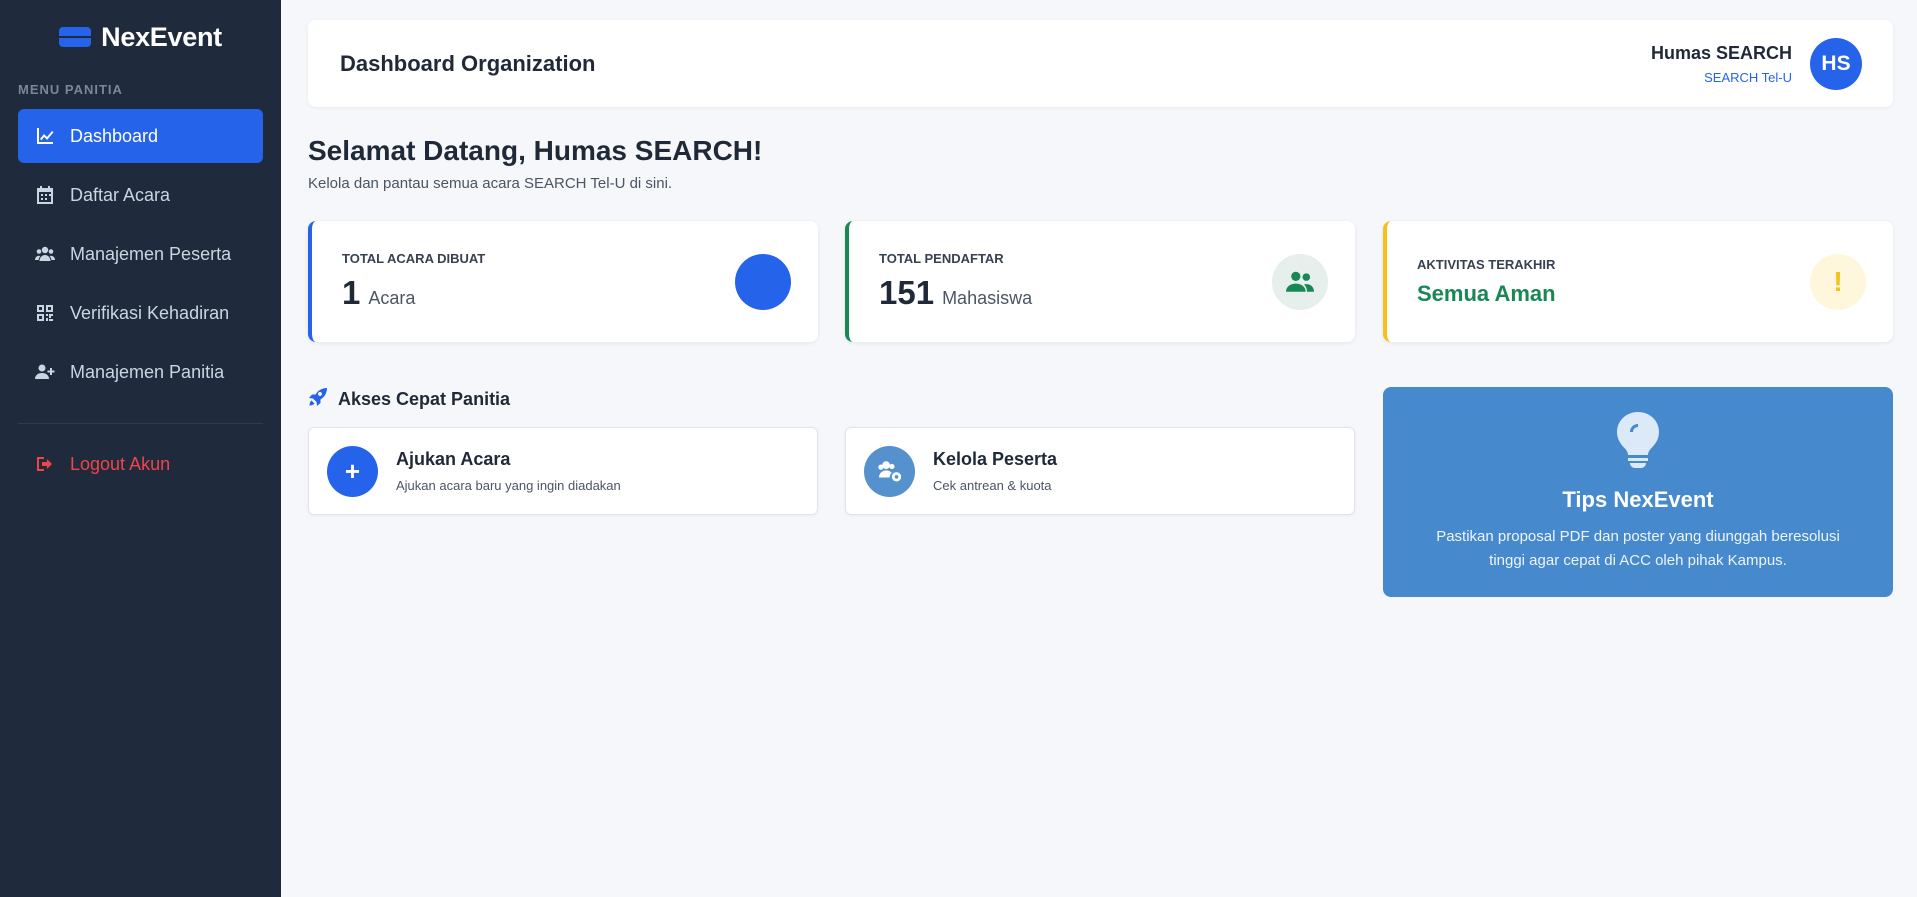  I want to click on logout-button: Logout Akun, so click(140, 464).